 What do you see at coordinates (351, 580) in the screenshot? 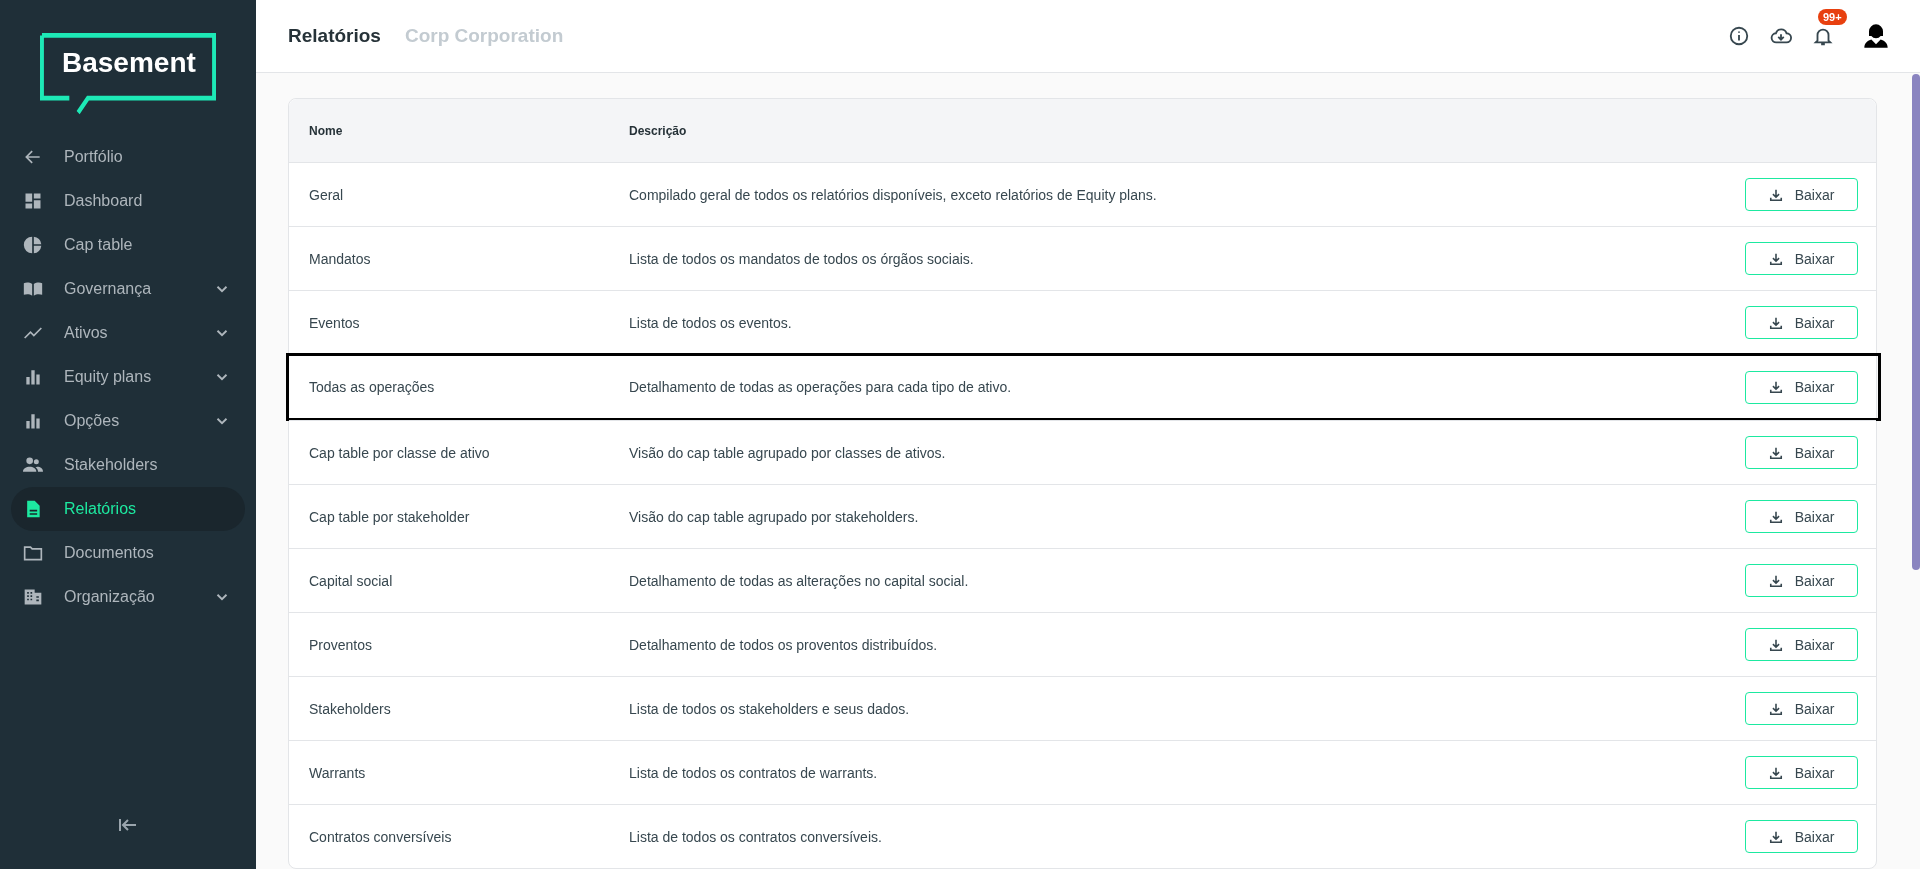
I see `table-cell-text: Capital social` at bounding box center [351, 580].